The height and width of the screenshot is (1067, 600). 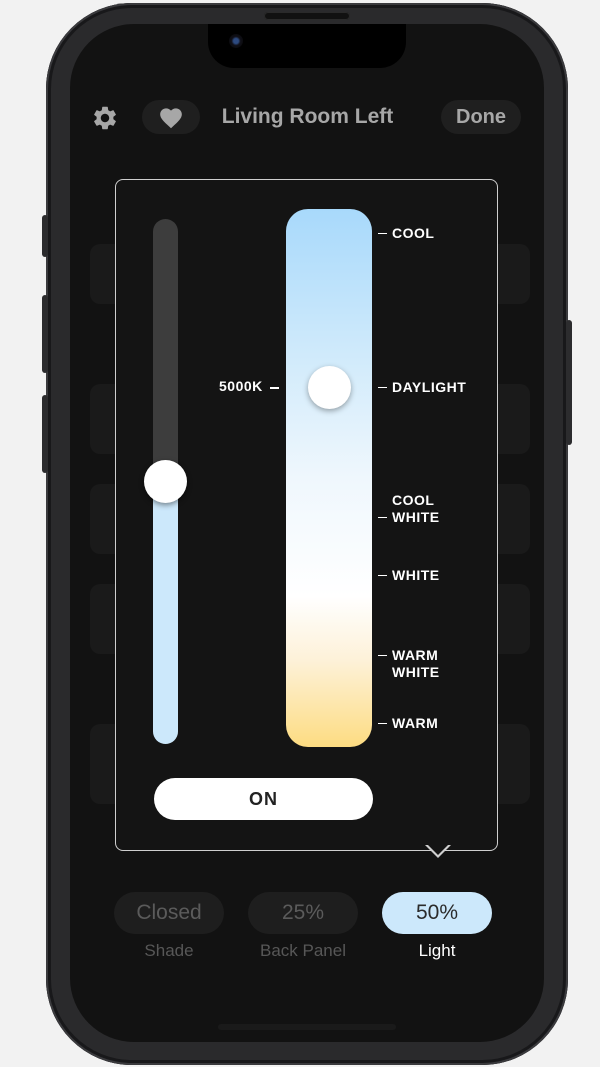 What do you see at coordinates (409, 664) in the screenshot?
I see `temp-label-warm-white: WARM WHITE` at bounding box center [409, 664].